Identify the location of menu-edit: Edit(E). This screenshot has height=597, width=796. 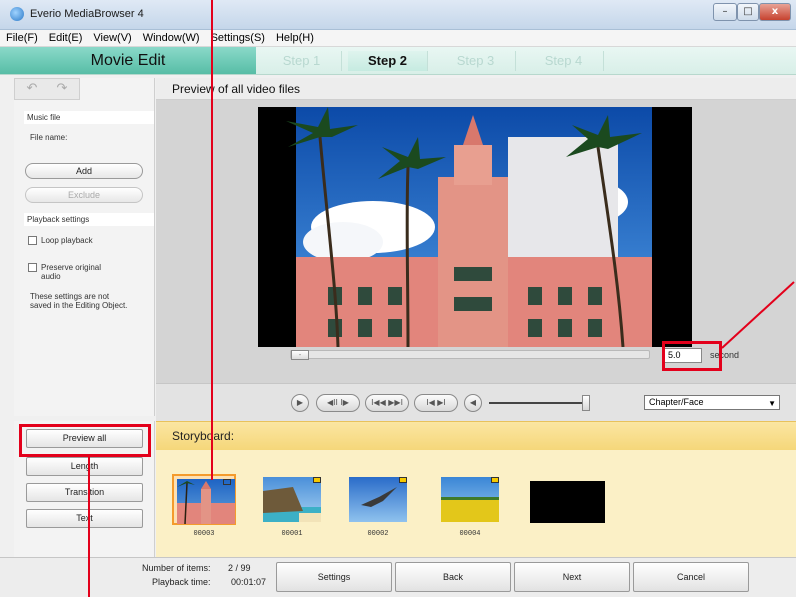
(65, 37).